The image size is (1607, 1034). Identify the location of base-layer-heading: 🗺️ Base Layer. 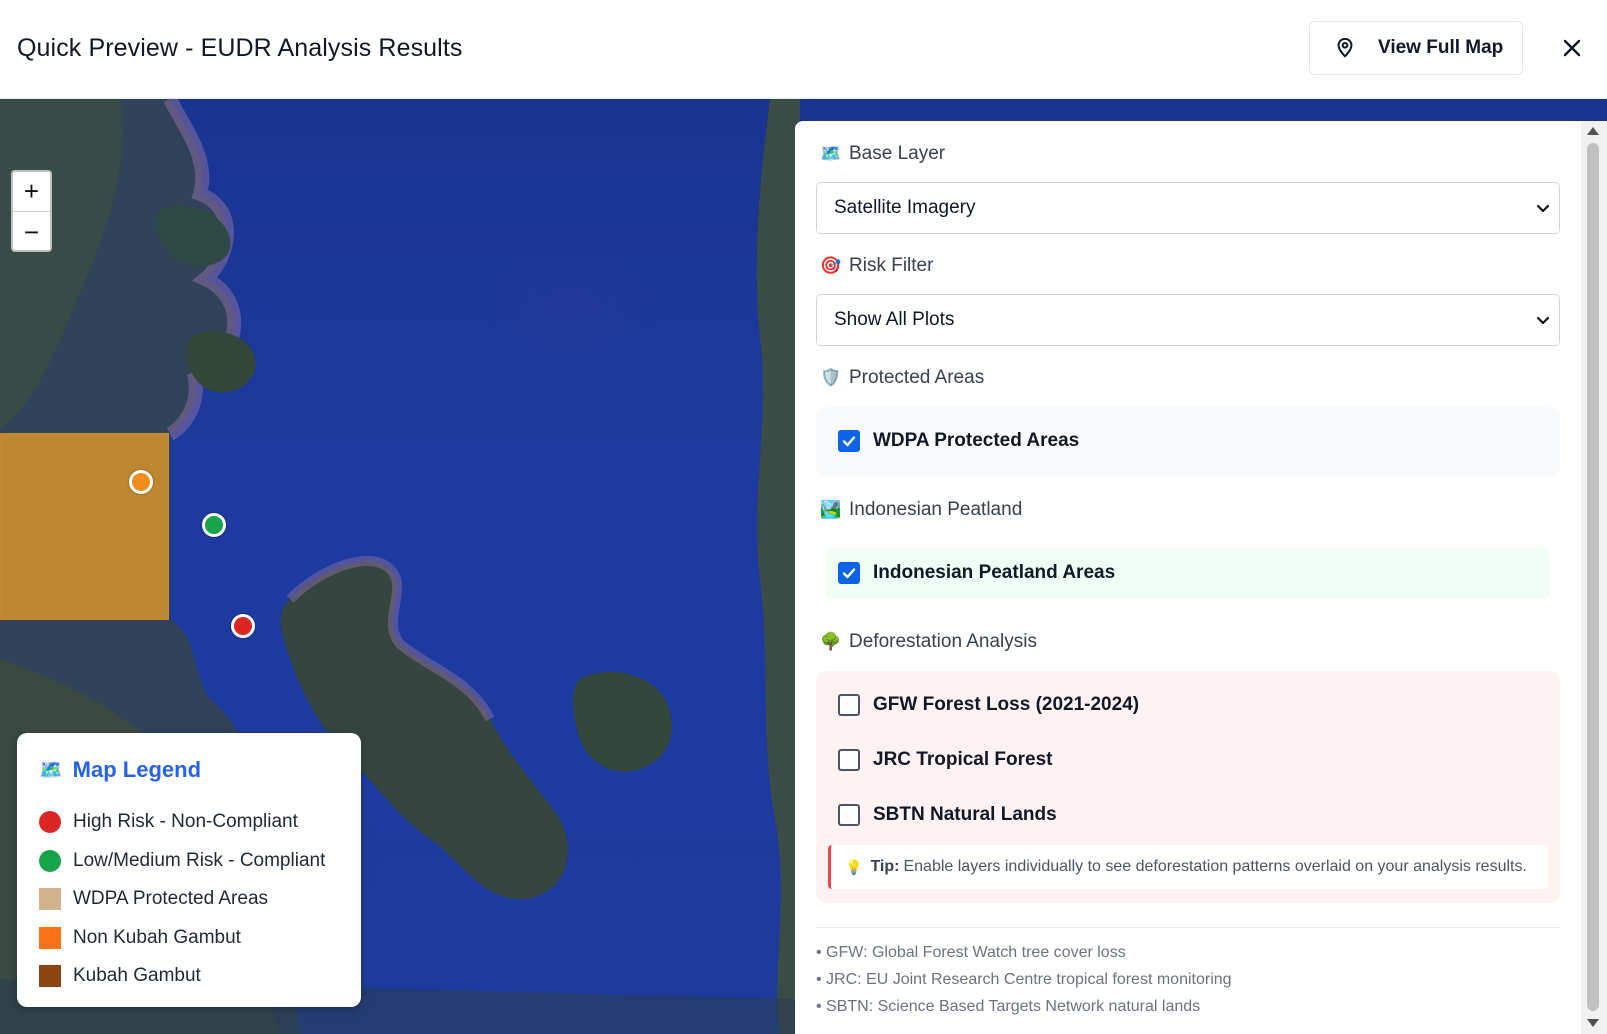
(882, 154).